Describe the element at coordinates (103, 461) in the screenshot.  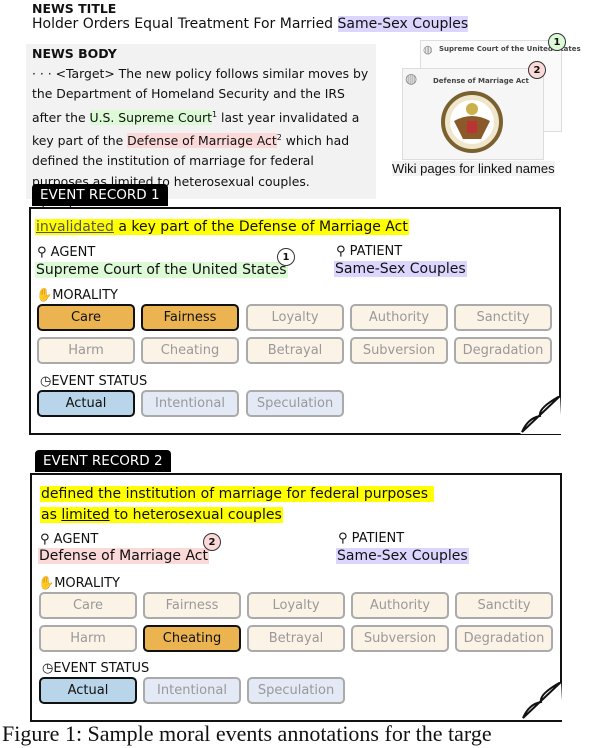
I see `event-record-2-tab: EVENT RECORD 2` at that location.